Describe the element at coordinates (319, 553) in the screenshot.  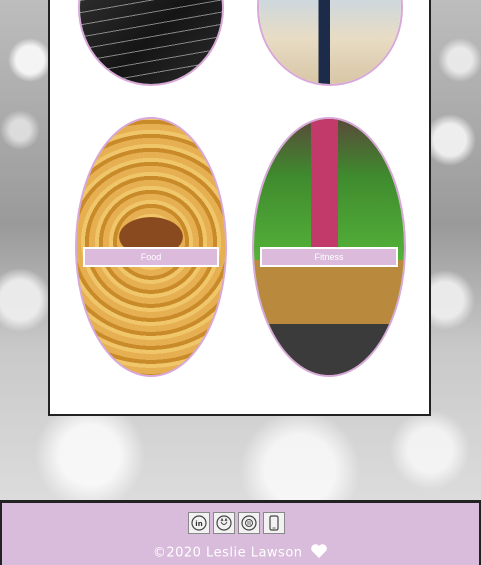
I see `heart-icon` at that location.